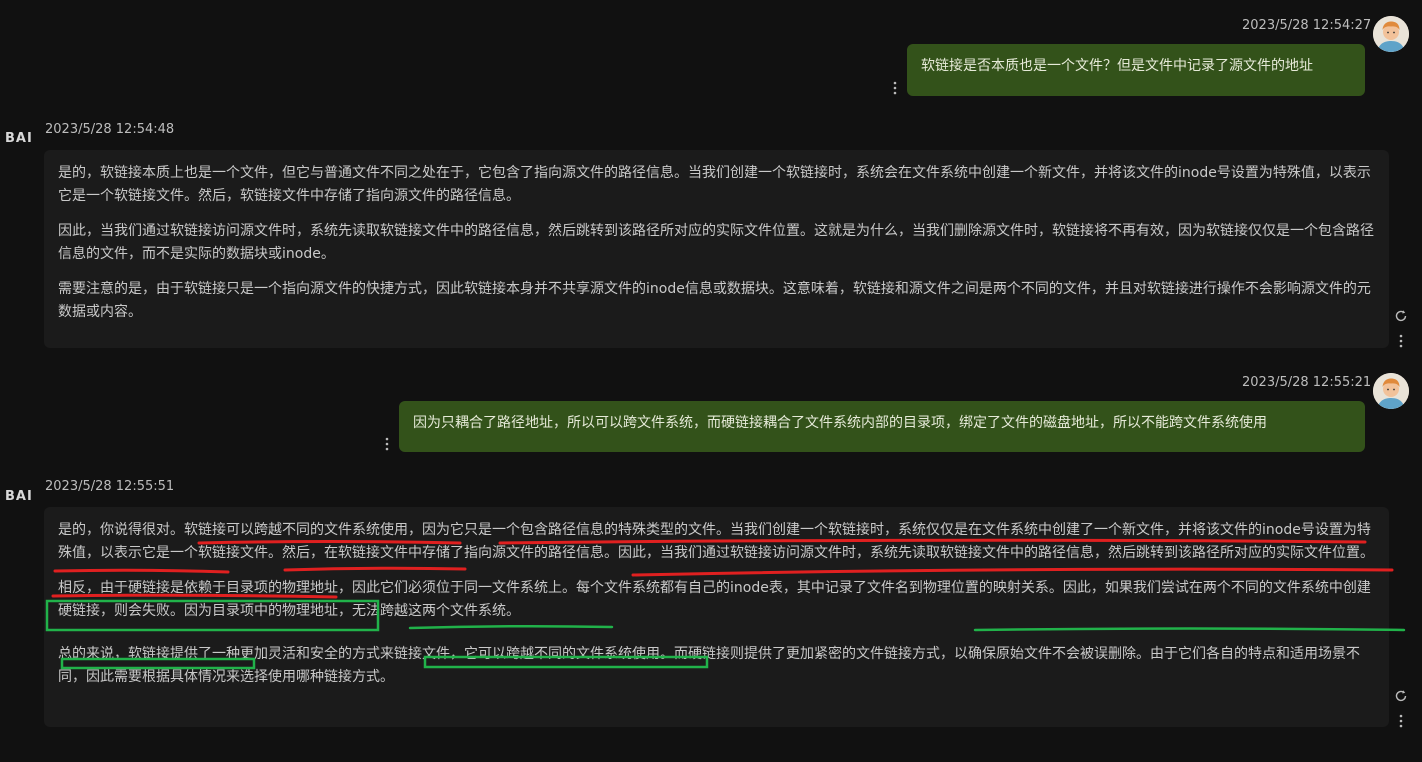 The height and width of the screenshot is (762, 1422). I want to click on message-timestamp: 2023/5/28 12:55:21, so click(1307, 382).